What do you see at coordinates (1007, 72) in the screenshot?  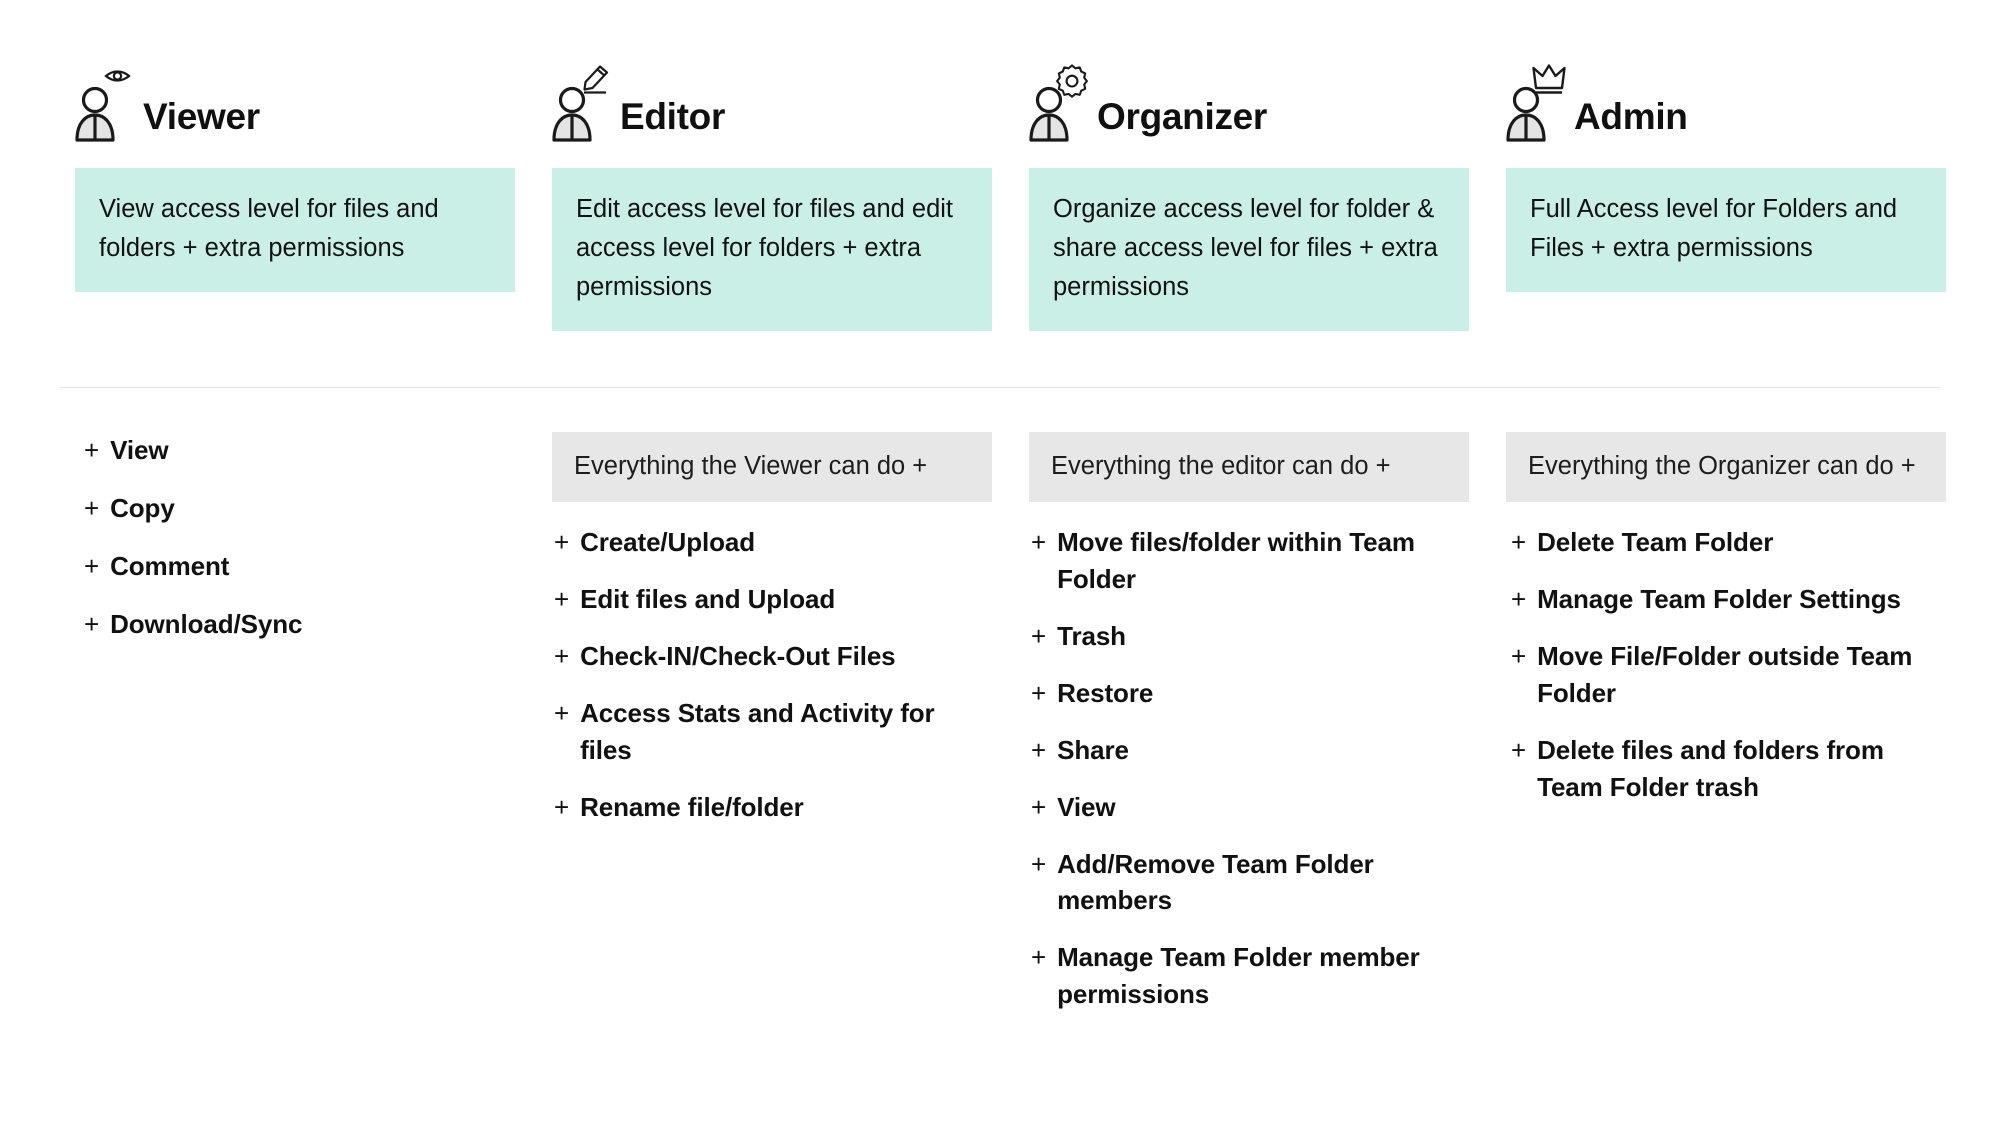 I see `role-header-row: Viewer Editor Organizer Admin` at bounding box center [1007, 72].